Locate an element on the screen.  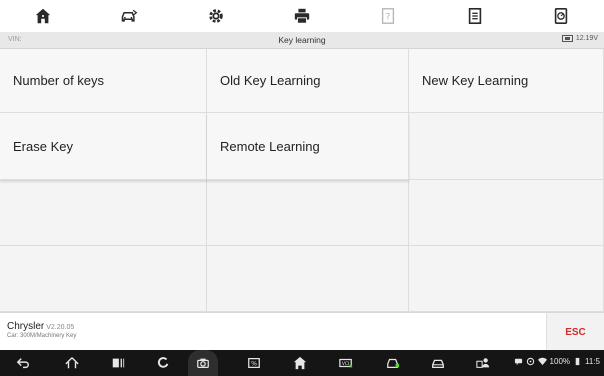
esc-button: ESC is located at coordinates (575, 332).